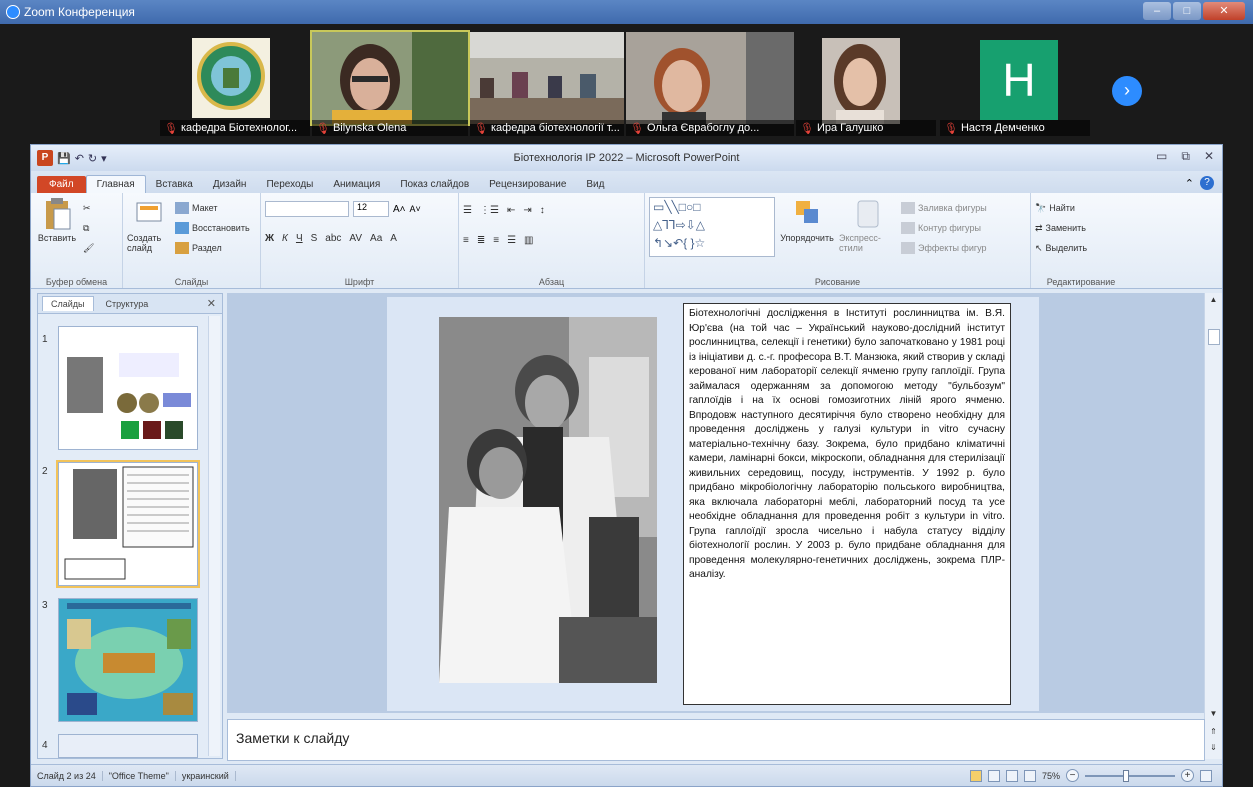 This screenshot has width=1253, height=787. I want to click on panel-close-icon: ✕, so click(211, 303).